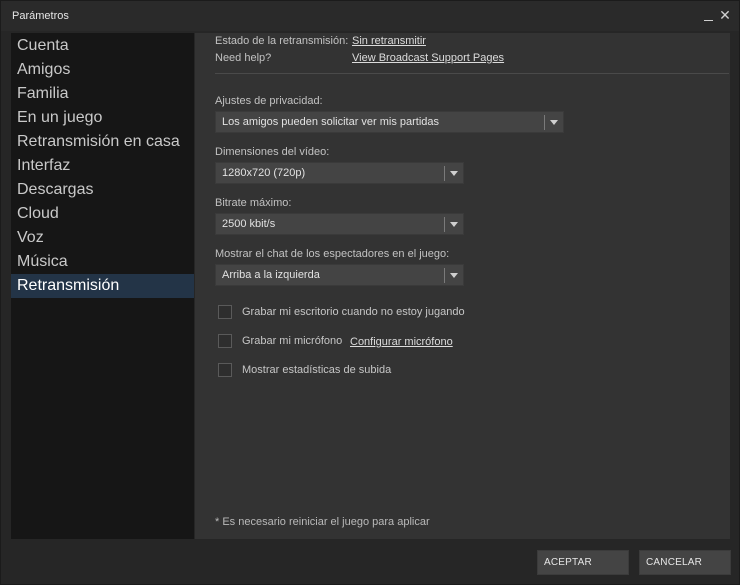 This screenshot has height=585, width=740. I want to click on sidebar-item-retransmision: Retransmisión, so click(102, 286).